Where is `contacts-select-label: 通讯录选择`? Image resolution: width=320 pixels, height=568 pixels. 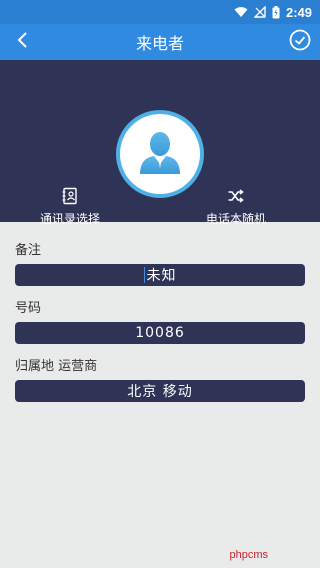 contacts-select-label: 通讯录选择 is located at coordinates (69, 219).